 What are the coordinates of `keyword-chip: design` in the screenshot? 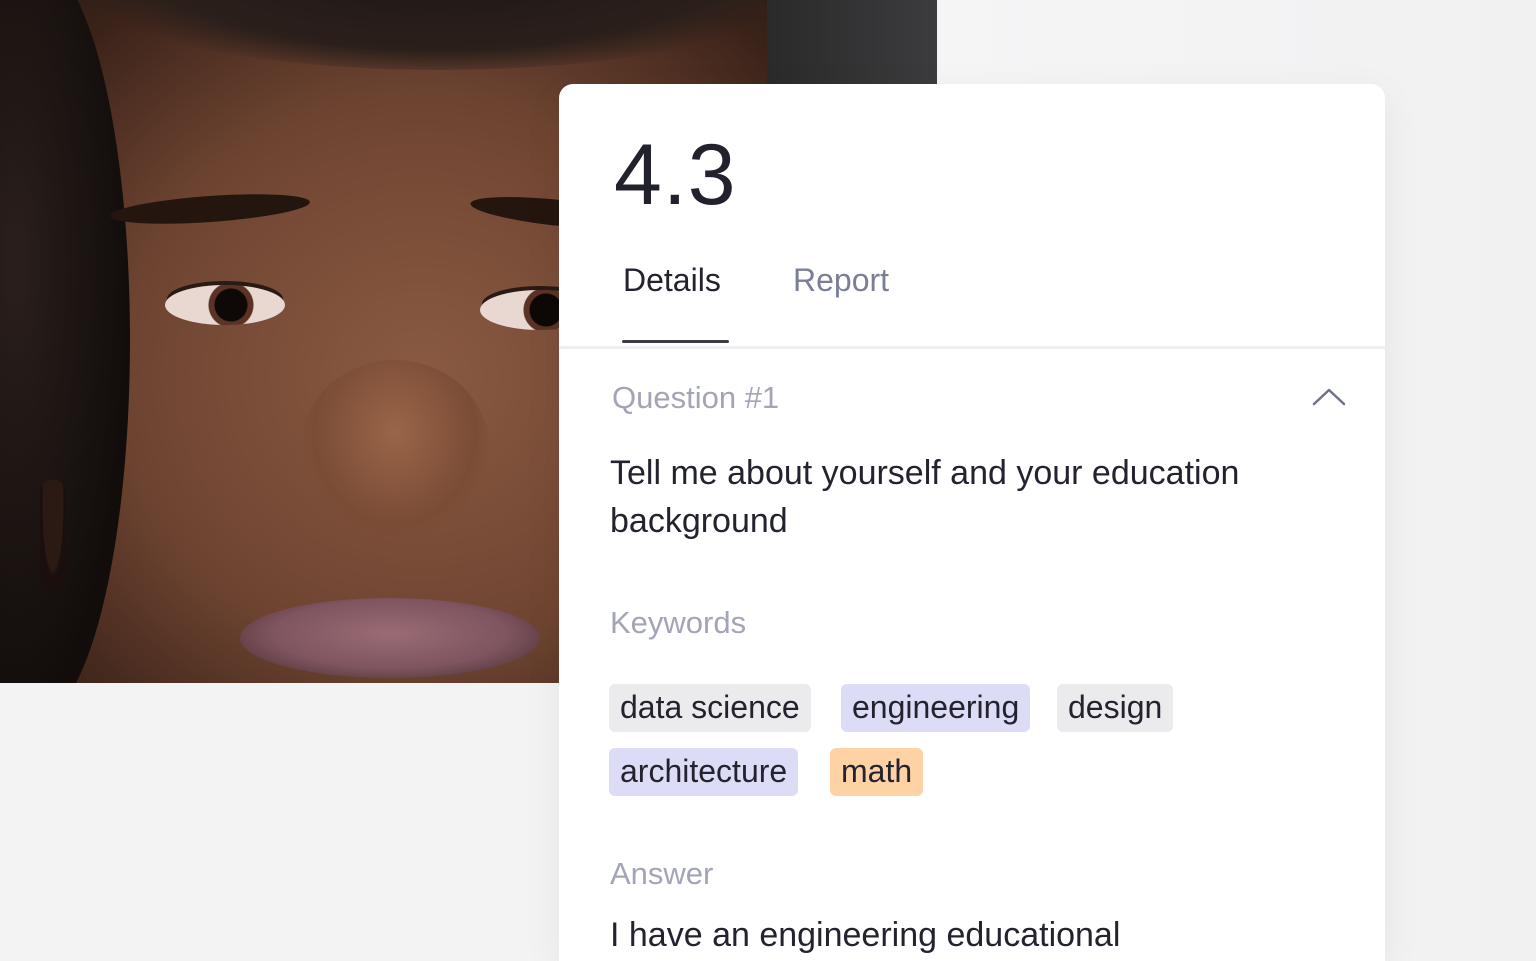 It's located at (1115, 708).